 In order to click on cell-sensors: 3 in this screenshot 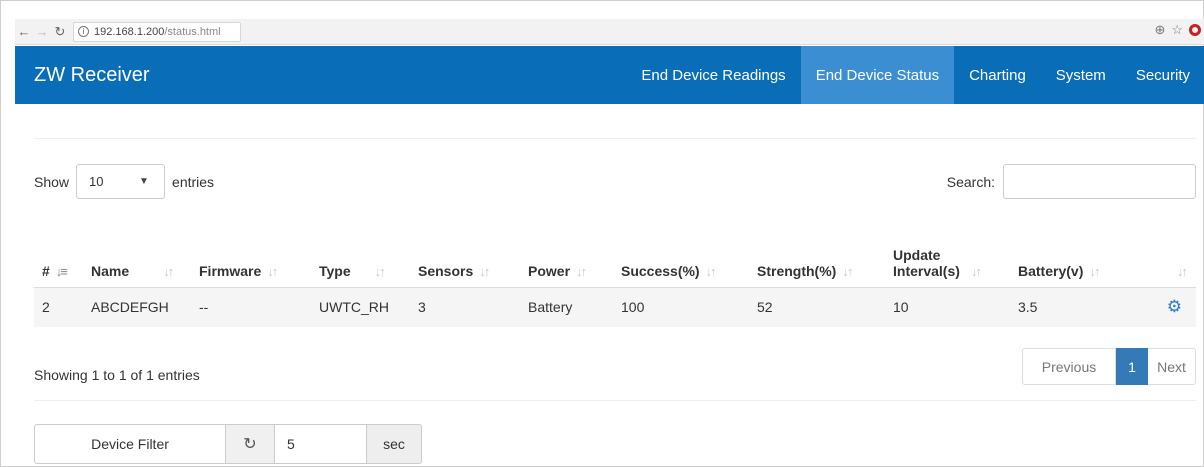, I will do `click(465, 307)`.